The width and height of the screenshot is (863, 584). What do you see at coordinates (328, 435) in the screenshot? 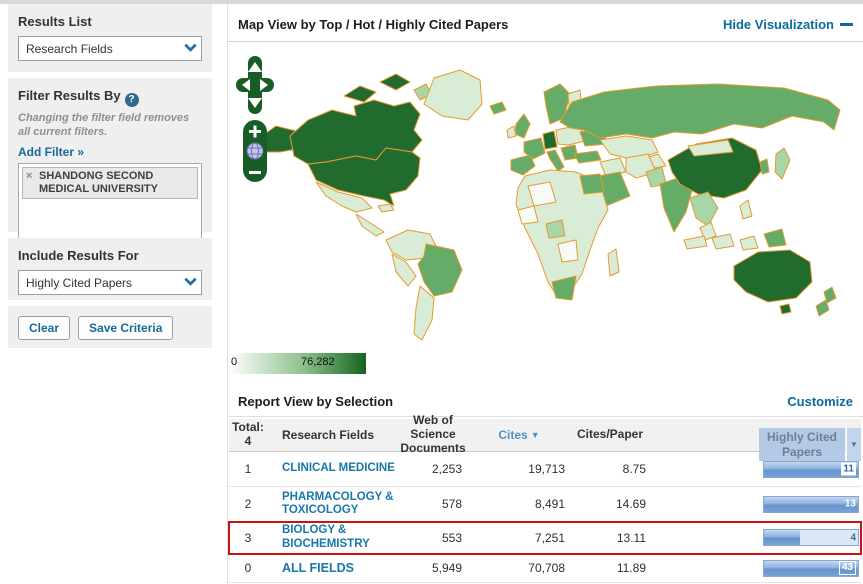
I see `column-header-research-fields: Research Fields` at bounding box center [328, 435].